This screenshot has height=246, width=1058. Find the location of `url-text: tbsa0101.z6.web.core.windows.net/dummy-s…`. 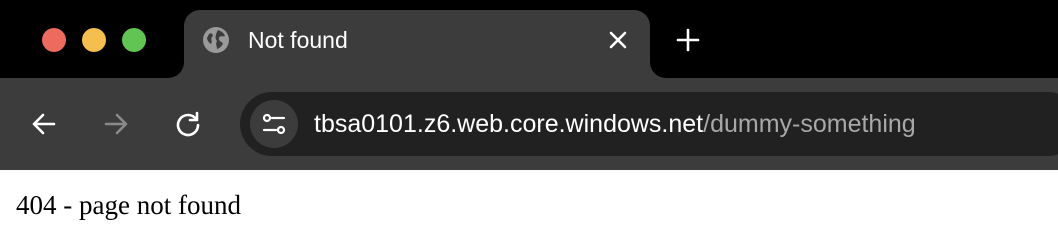

url-text: tbsa0101.z6.web.core.windows.net/dummy-s… is located at coordinates (615, 124).